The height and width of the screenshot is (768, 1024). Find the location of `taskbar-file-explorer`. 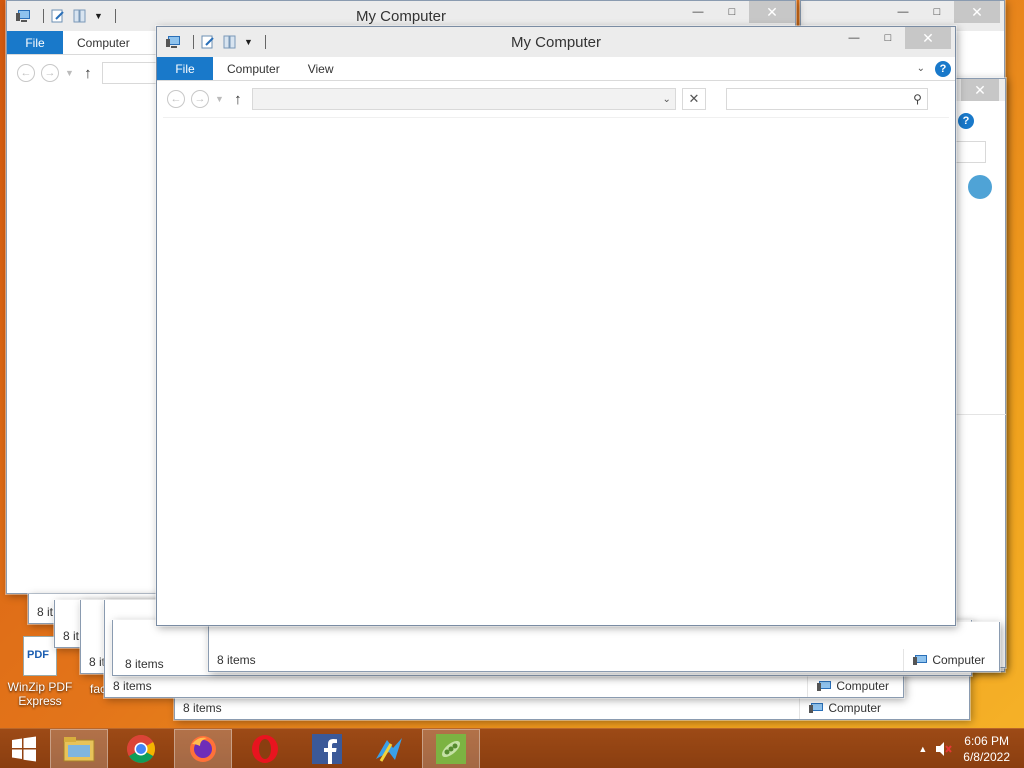

taskbar-file-explorer is located at coordinates (79, 748).